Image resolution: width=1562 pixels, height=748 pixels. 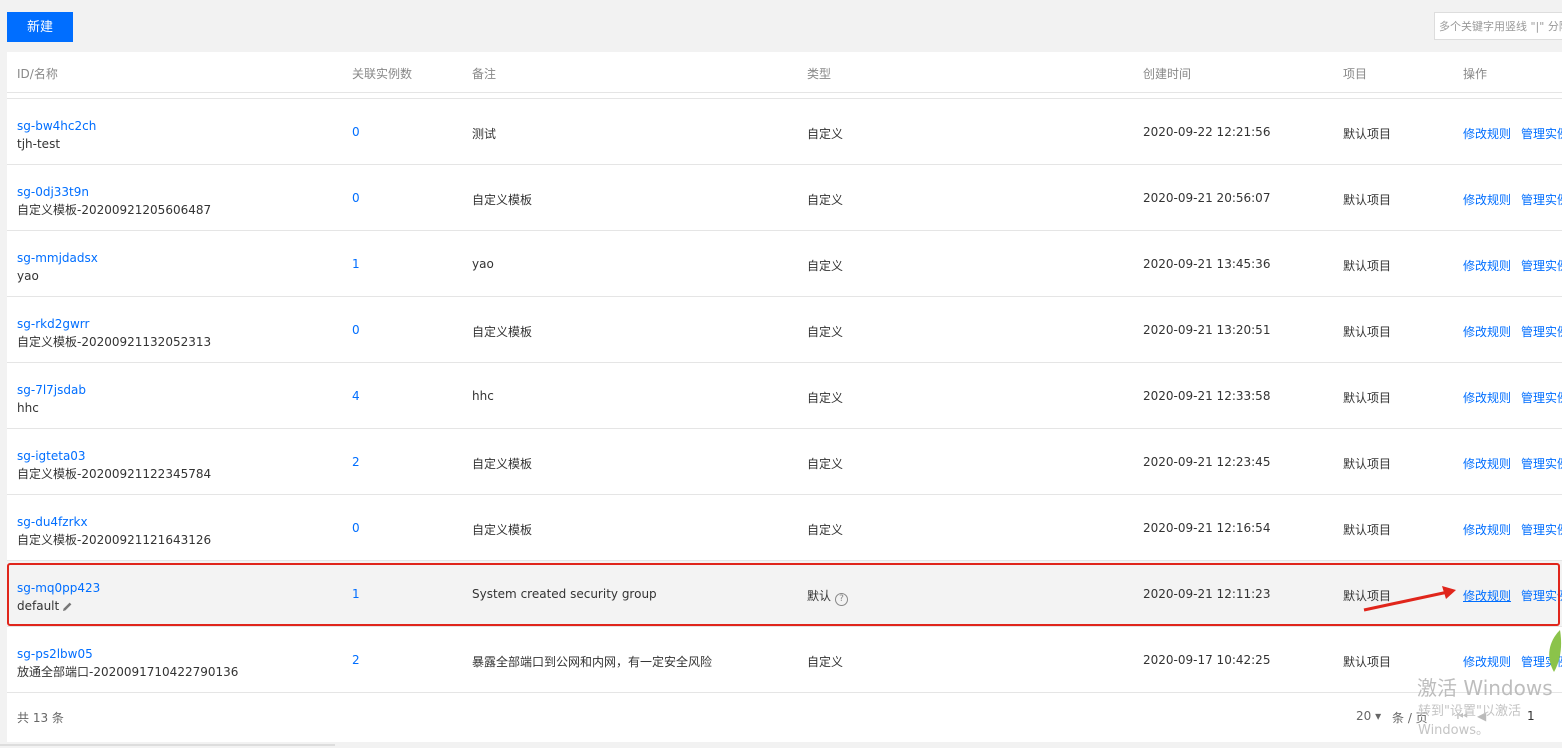 I want to click on created-time: 2020-09-21 12:23:45, so click(x=1207, y=462).